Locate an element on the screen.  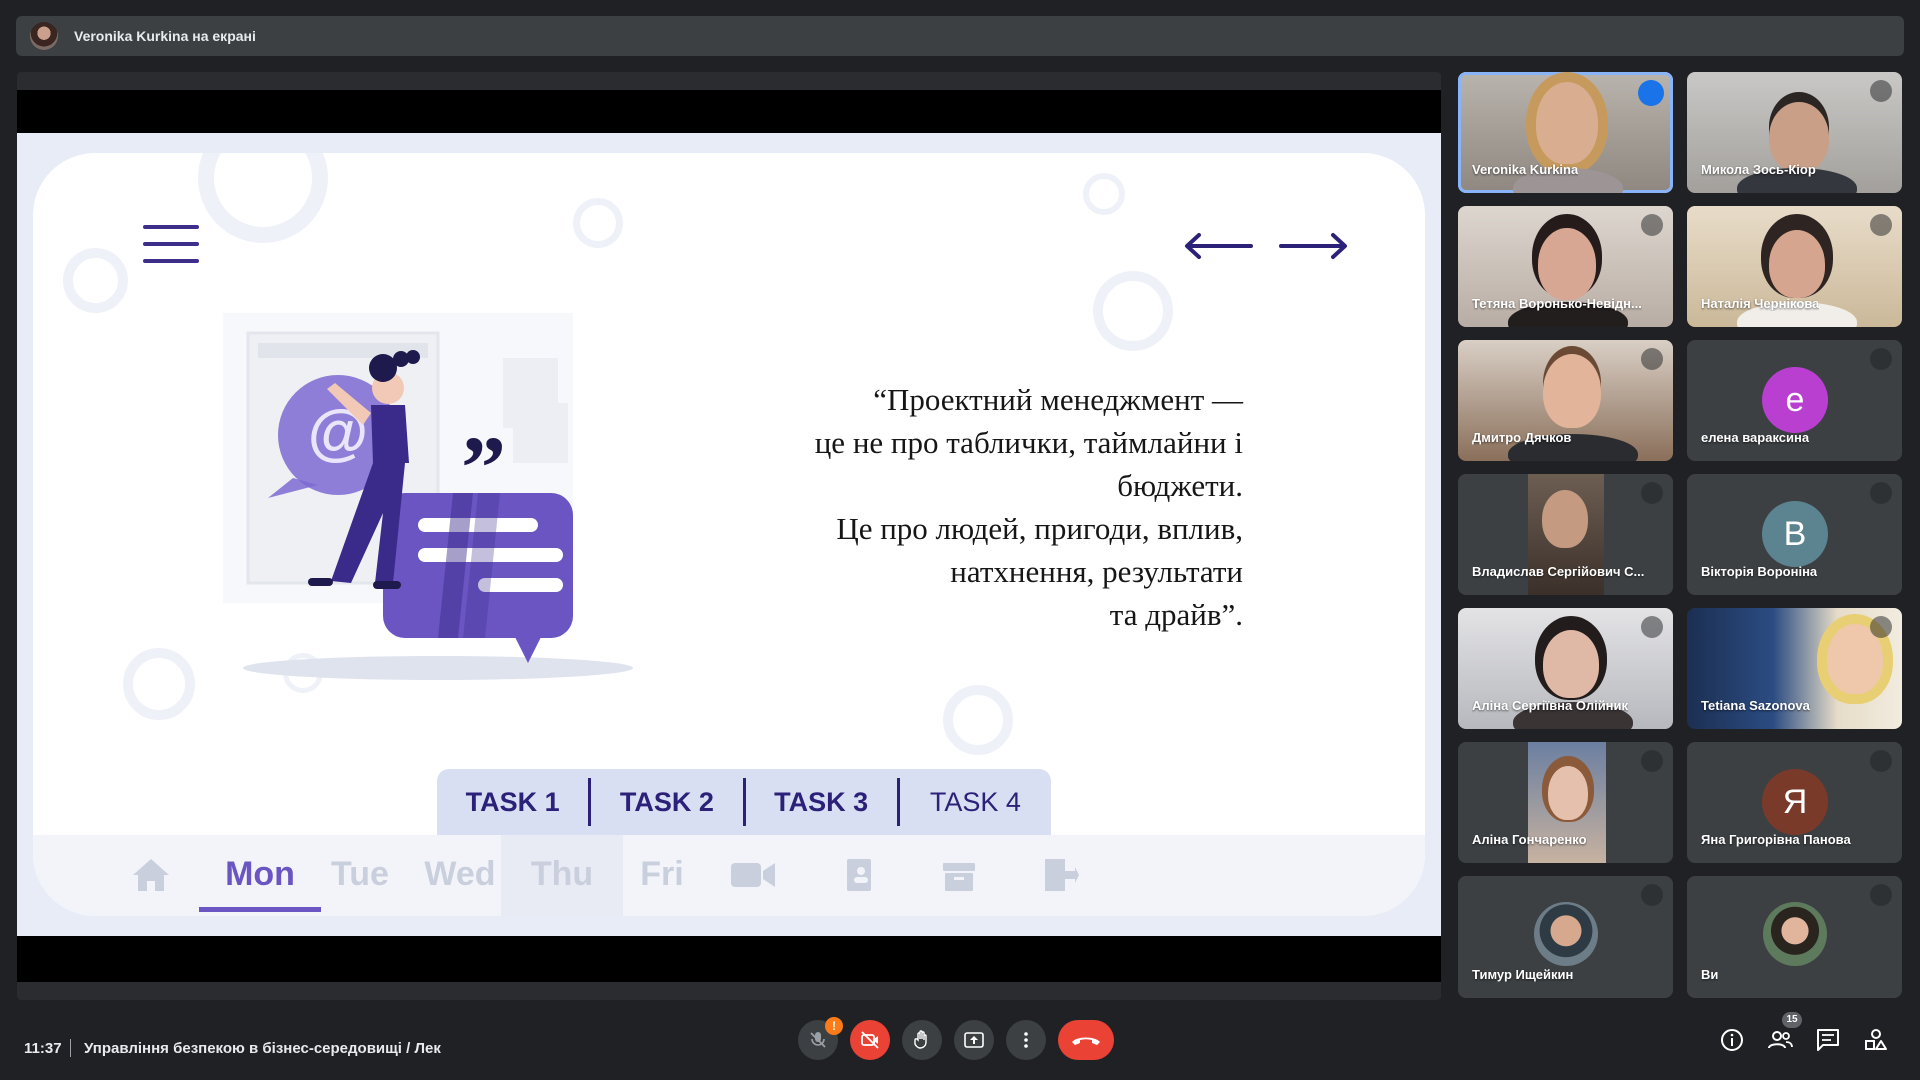
avatar: е is located at coordinates (1795, 400).